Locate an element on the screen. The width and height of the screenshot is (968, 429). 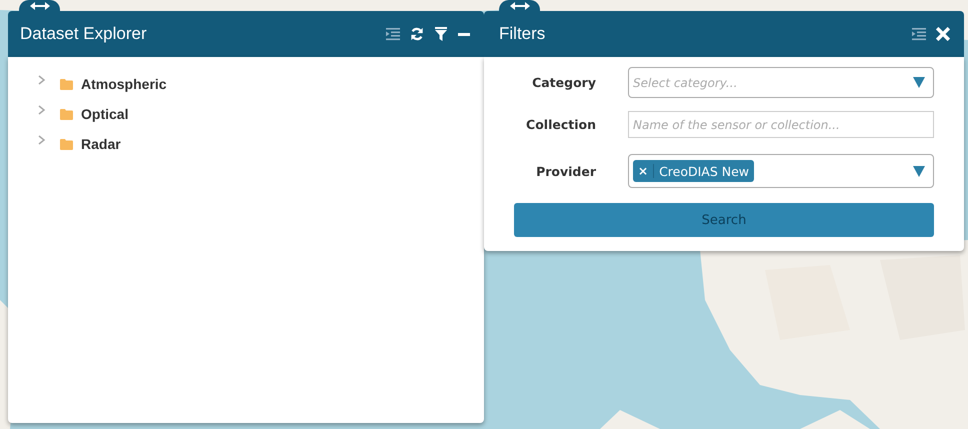
tag-select: × CreoDIAS New is located at coordinates (781, 171).